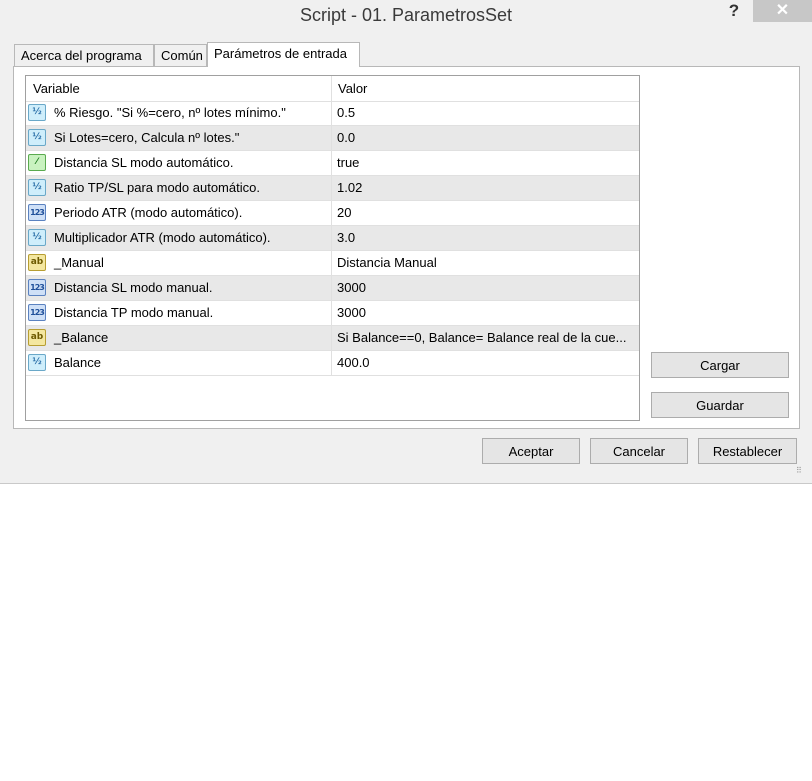 The width and height of the screenshot is (812, 781). What do you see at coordinates (148, 212) in the screenshot?
I see `parameter-name: Periodo ATR (modo automático).` at bounding box center [148, 212].